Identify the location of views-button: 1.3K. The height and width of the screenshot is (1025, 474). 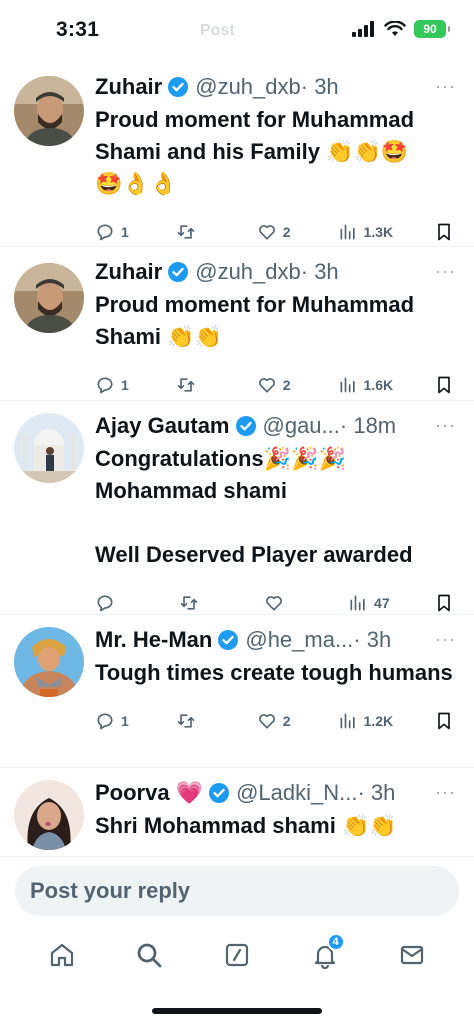
(366, 232).